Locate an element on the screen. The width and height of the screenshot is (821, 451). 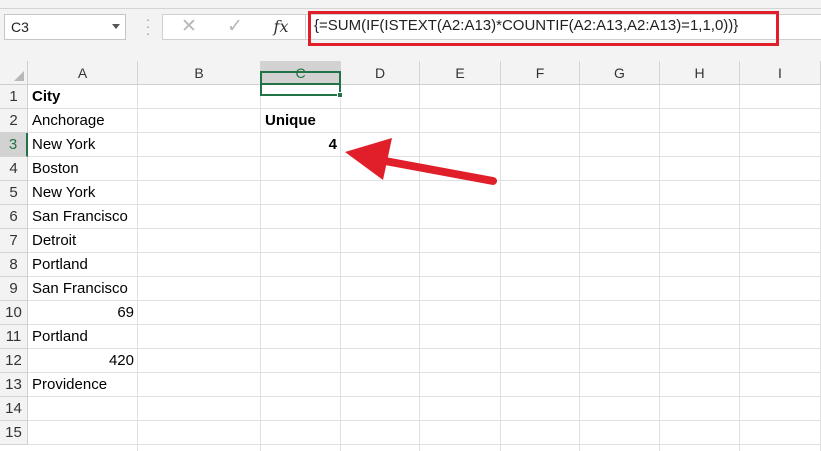
row-header-8: 8 is located at coordinates (14, 265).